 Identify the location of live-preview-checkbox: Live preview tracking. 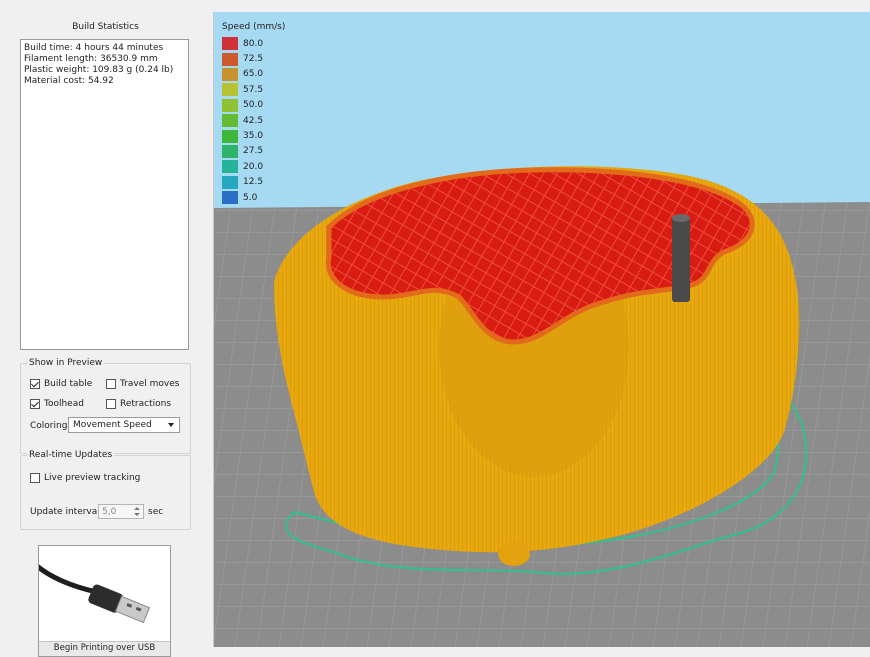
(85, 478).